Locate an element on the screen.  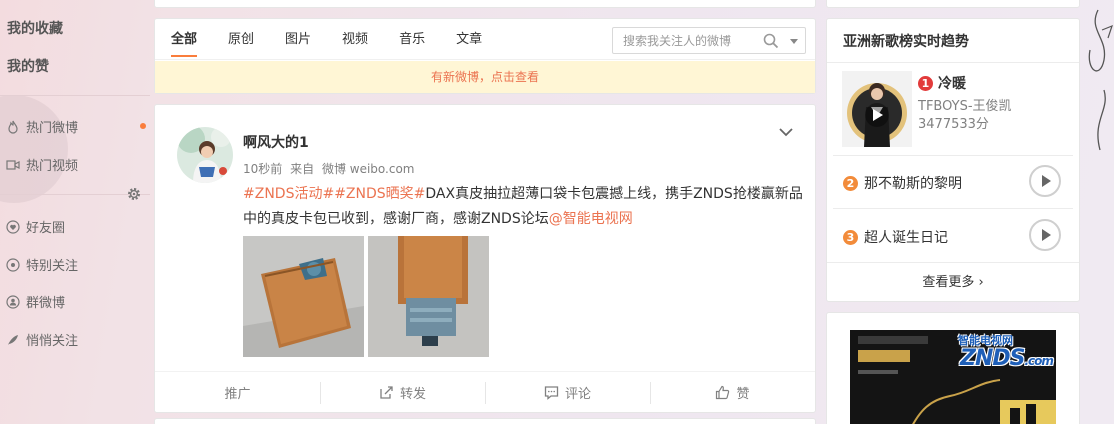
ad-banner: 智能电视网 ZNDS.com is located at coordinates (953, 377).